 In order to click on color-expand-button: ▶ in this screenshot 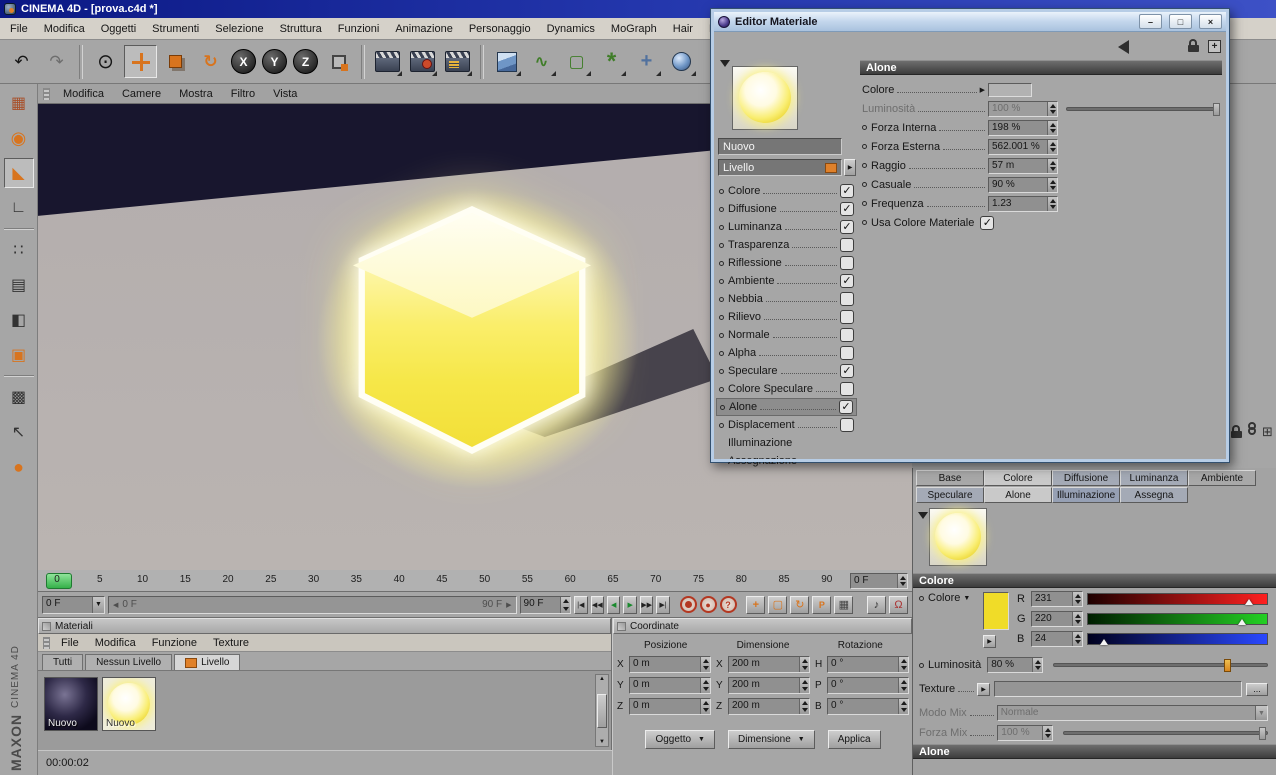, I will do `click(989, 641)`.